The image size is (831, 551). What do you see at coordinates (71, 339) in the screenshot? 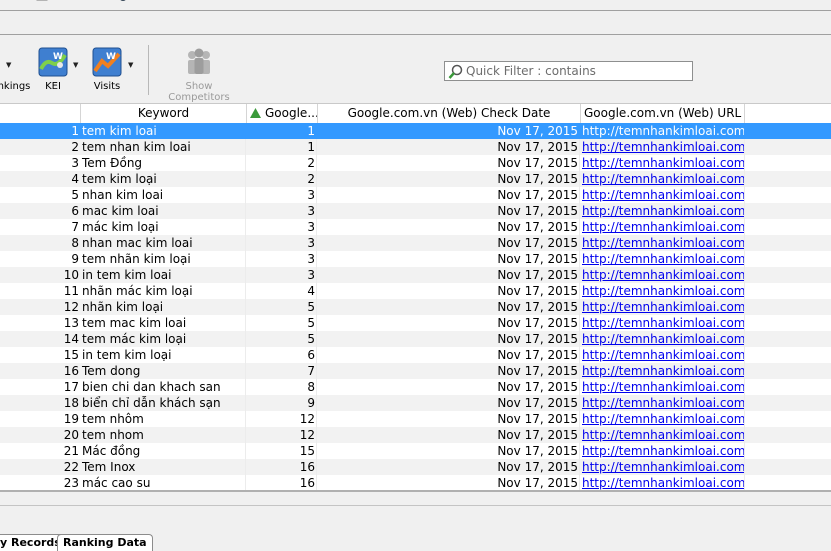
I see `row-index: 14` at bounding box center [71, 339].